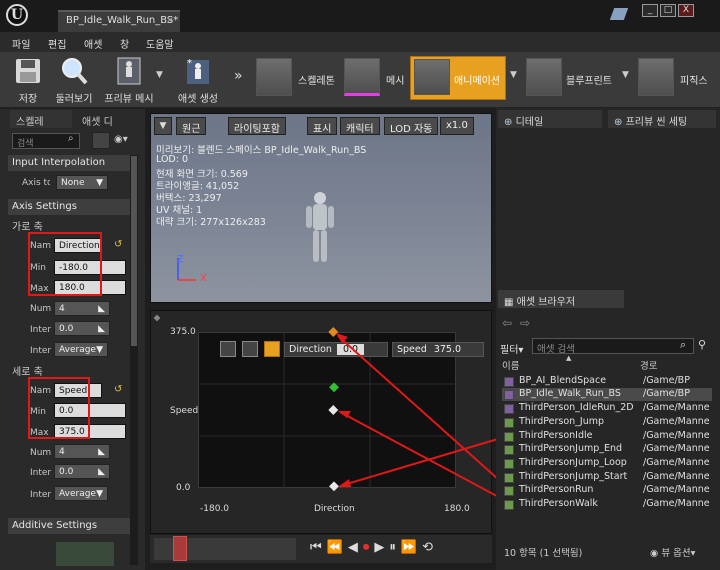 The width and height of the screenshot is (720, 570). What do you see at coordinates (702, 344) in the screenshot?
I see `pin-icon: ⚲` at bounding box center [702, 344].